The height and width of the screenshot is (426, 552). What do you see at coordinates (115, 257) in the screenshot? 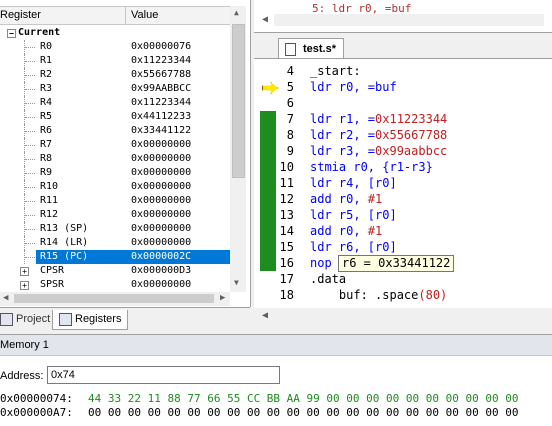
I see `register-row: R15 (PC) 0x0000002C` at bounding box center [115, 257].